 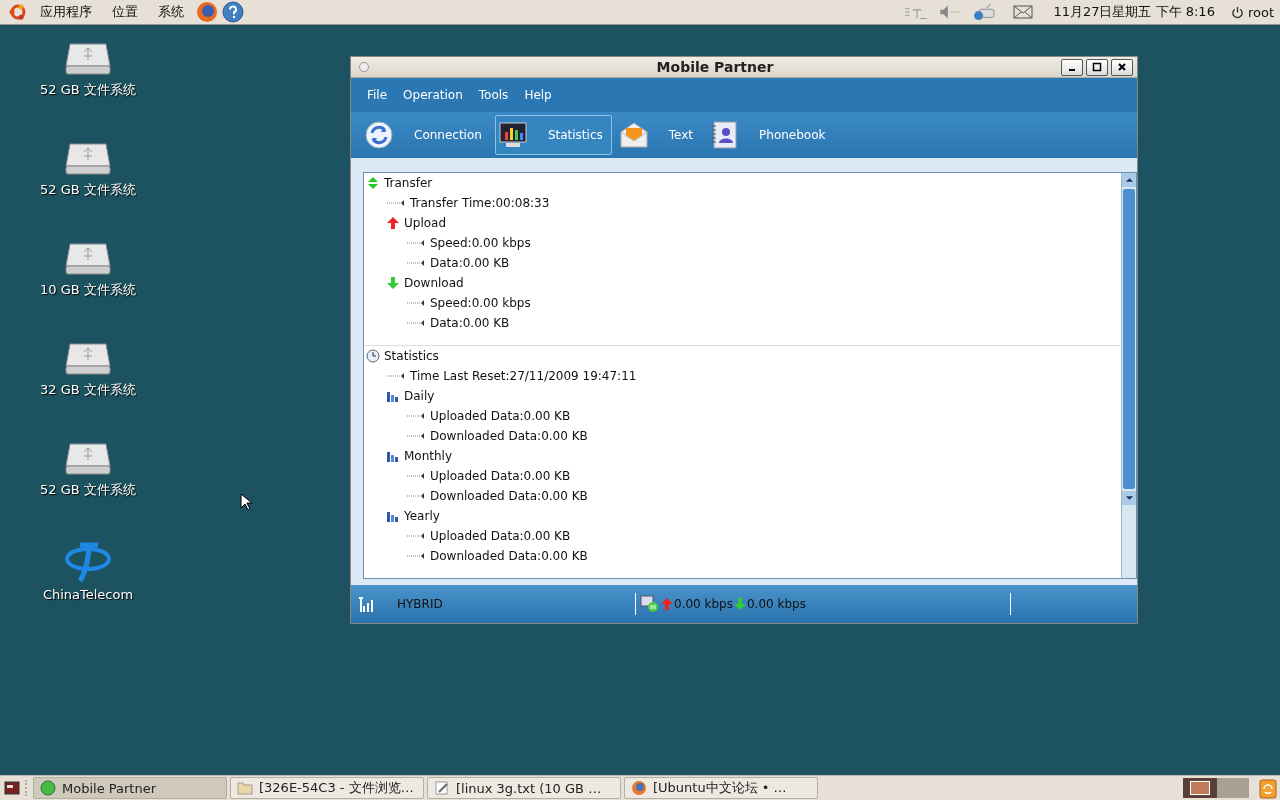 What do you see at coordinates (125, 12) in the screenshot?
I see `panel-menu: 位置` at bounding box center [125, 12].